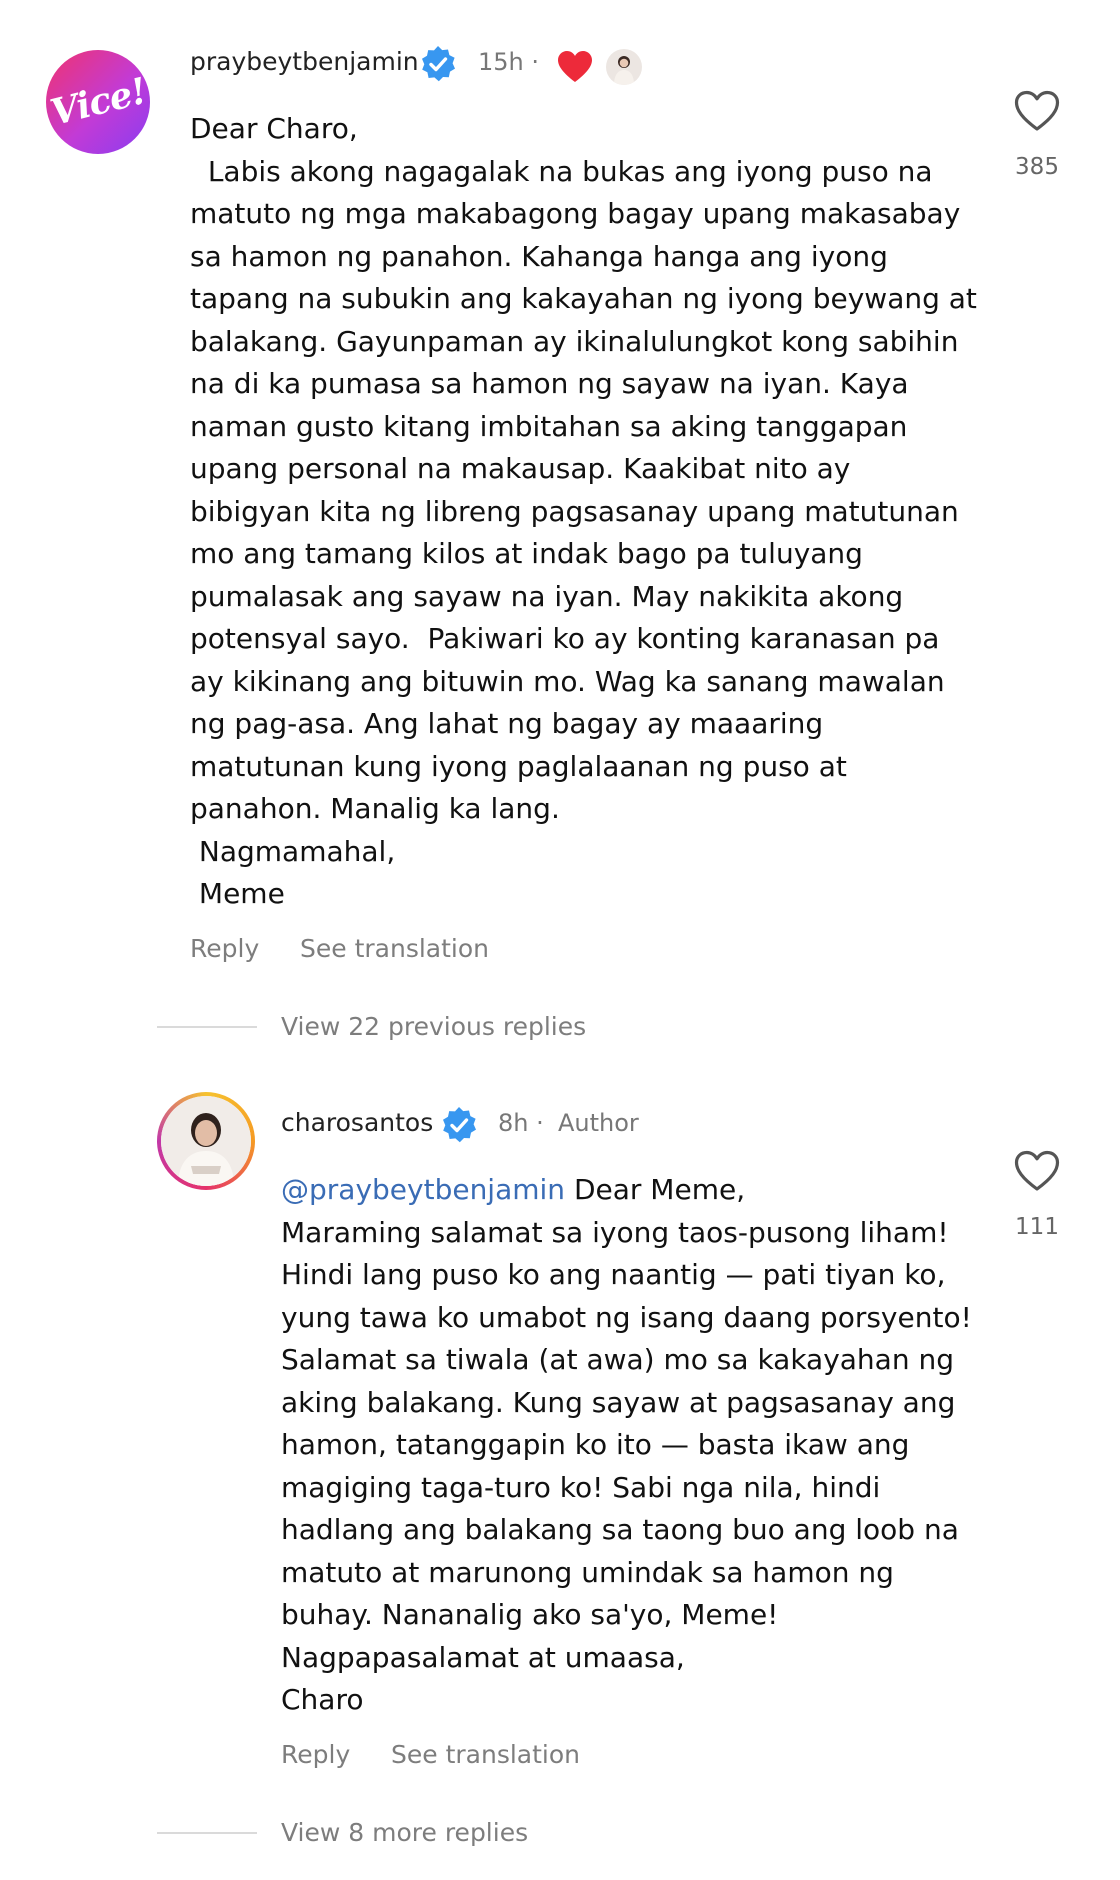 The height and width of the screenshot is (1880, 1120). Describe the element at coordinates (433, 1026) in the screenshot. I see `view-previous-replies-button: View 22 previous replies` at that location.